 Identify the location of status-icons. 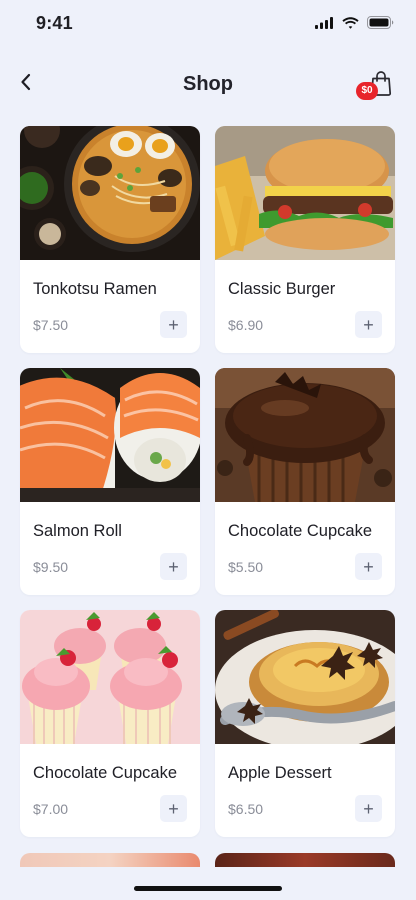
(354, 22).